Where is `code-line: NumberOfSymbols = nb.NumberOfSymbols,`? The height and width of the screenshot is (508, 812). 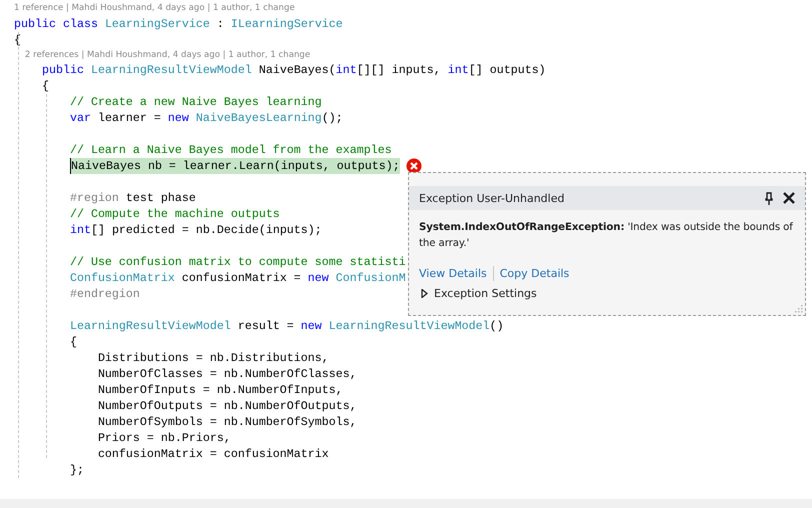 code-line: NumberOfSymbols = nb.NumberOfSymbols, is located at coordinates (226, 422).